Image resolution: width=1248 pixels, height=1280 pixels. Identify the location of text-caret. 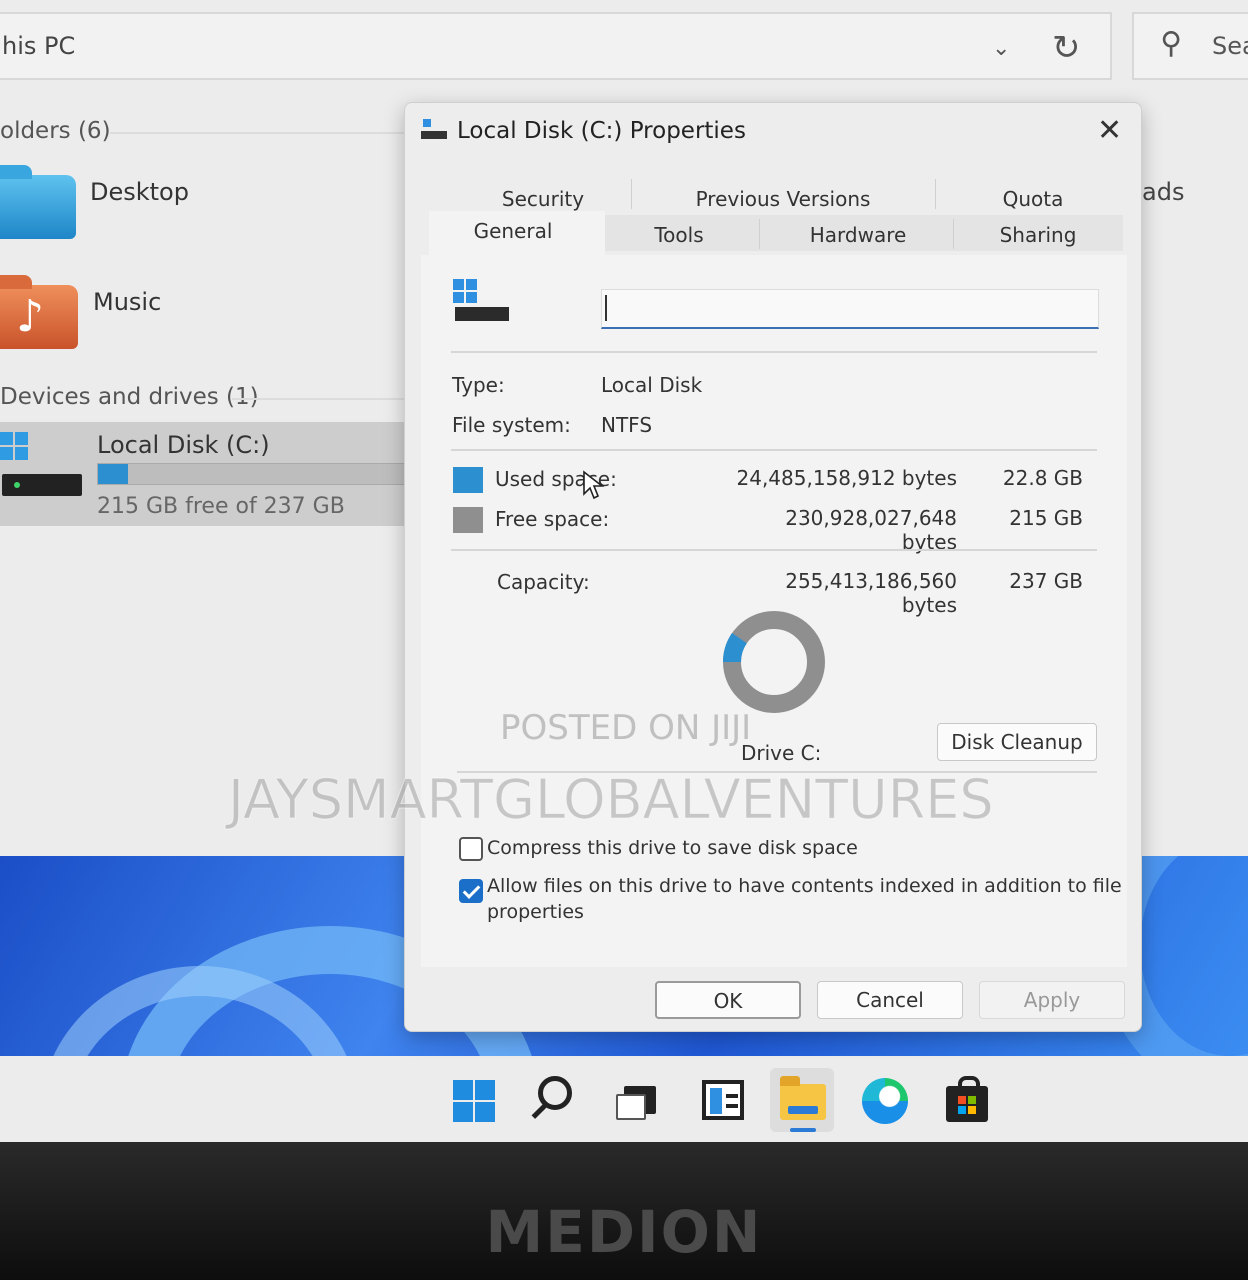
(606, 308).